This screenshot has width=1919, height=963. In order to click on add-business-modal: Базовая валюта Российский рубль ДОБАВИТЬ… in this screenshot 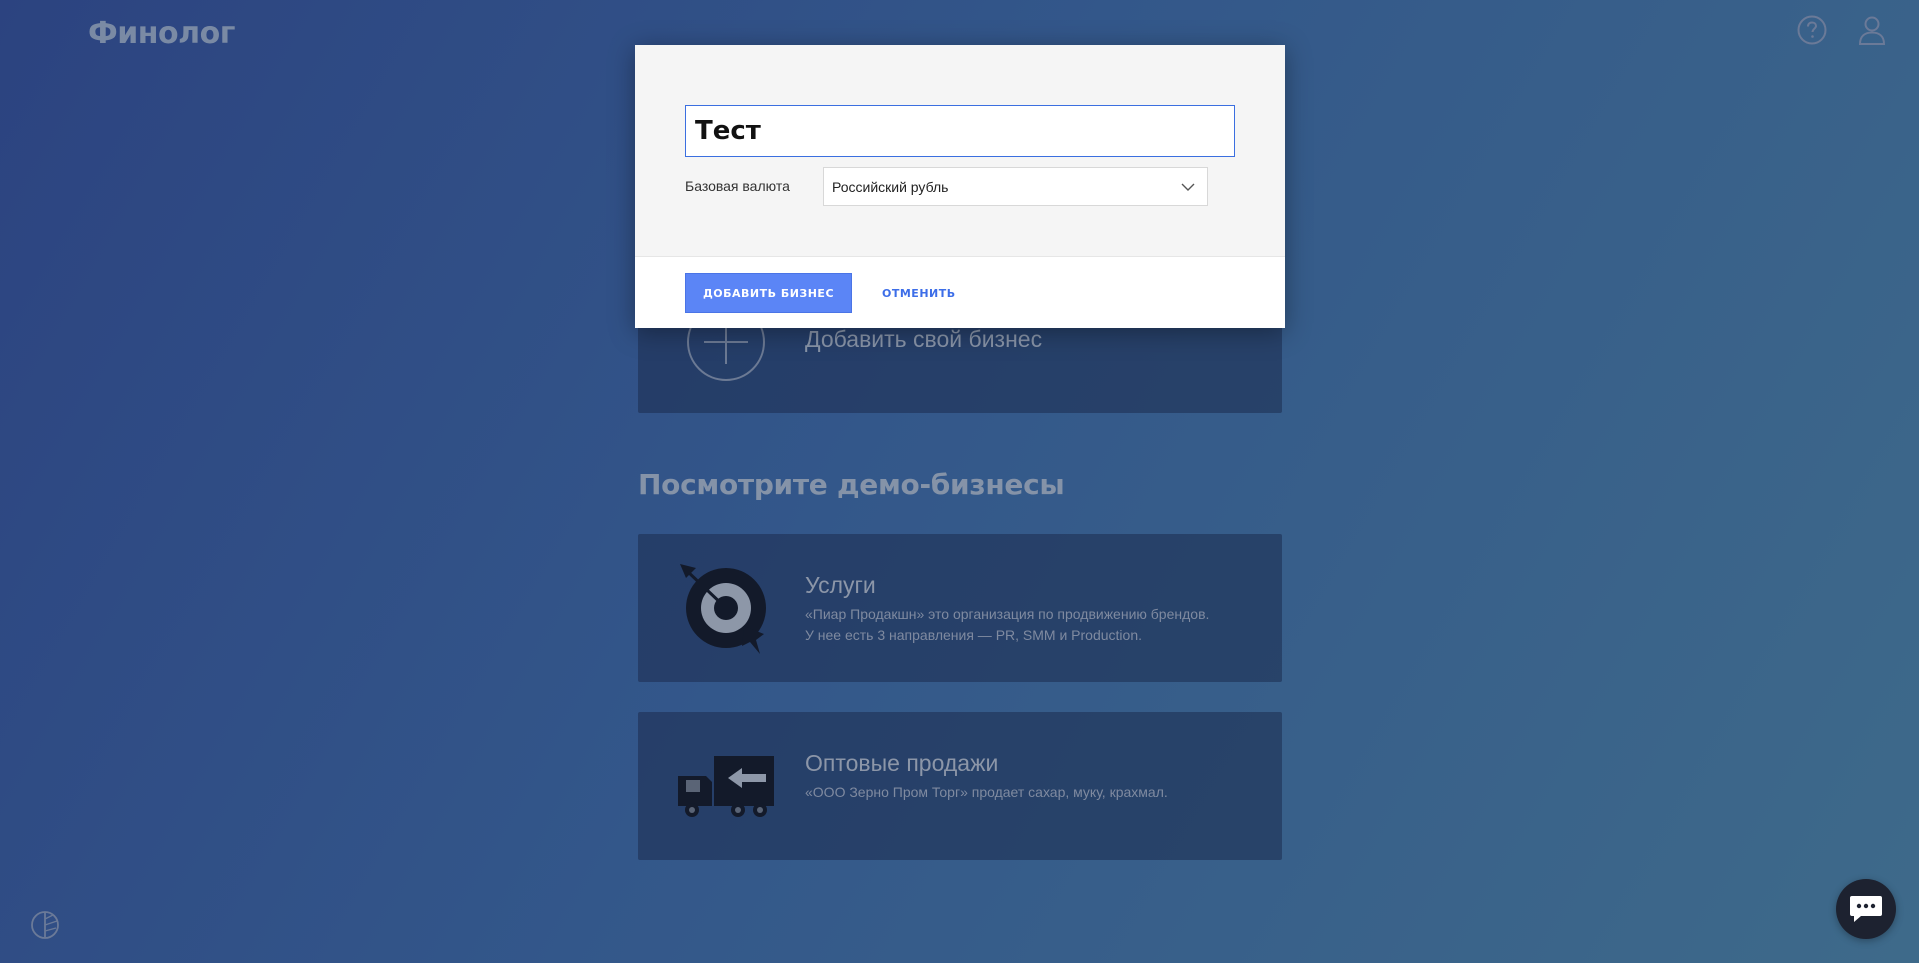, I will do `click(960, 186)`.